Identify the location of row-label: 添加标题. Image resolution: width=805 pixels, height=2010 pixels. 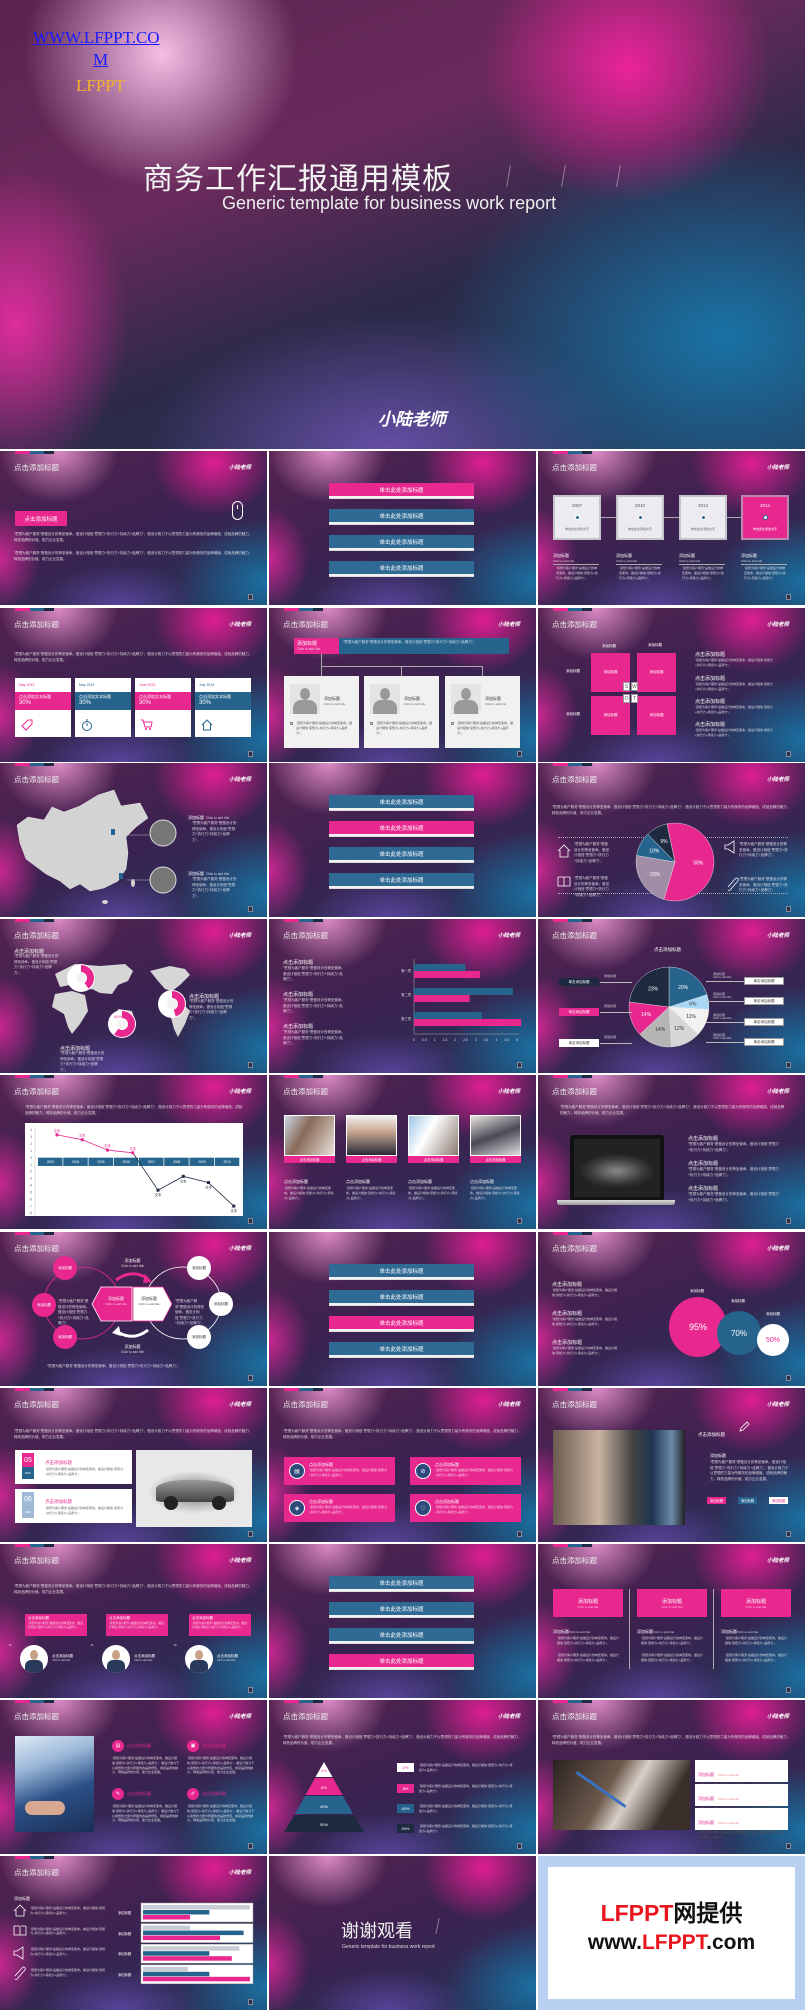
(125, 1913).